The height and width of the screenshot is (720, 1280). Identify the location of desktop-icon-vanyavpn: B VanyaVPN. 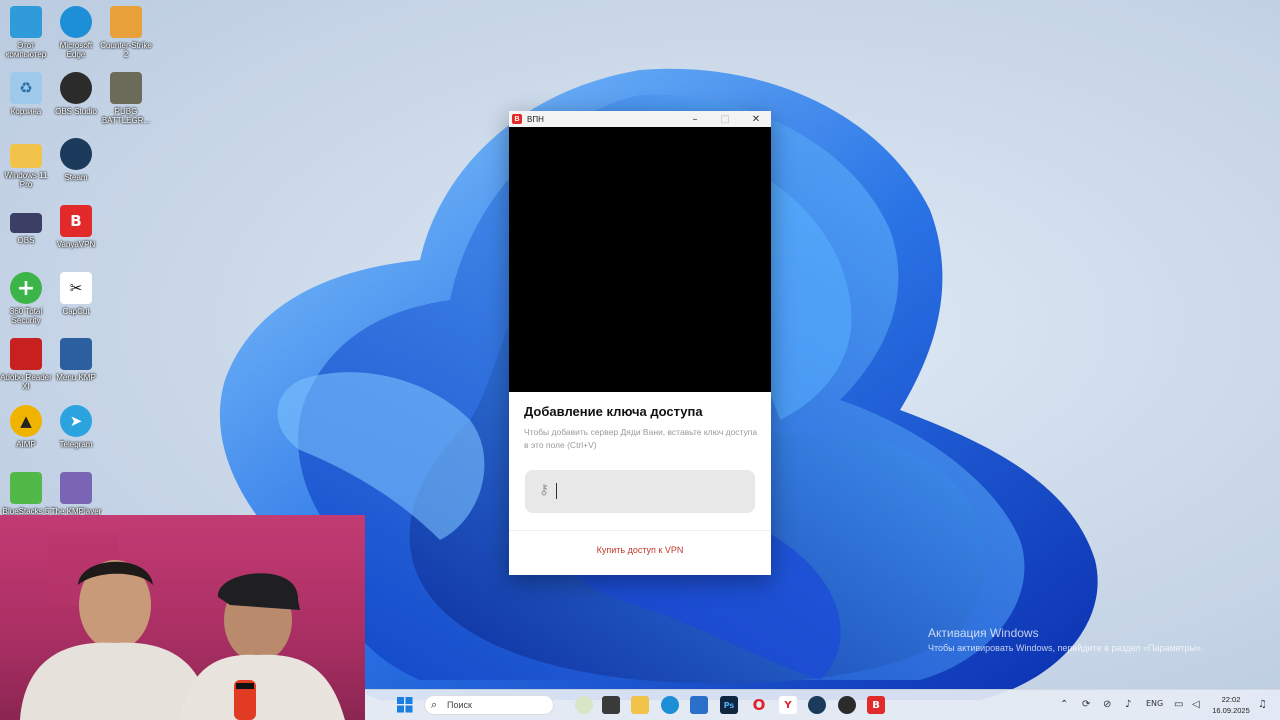
(76, 227).